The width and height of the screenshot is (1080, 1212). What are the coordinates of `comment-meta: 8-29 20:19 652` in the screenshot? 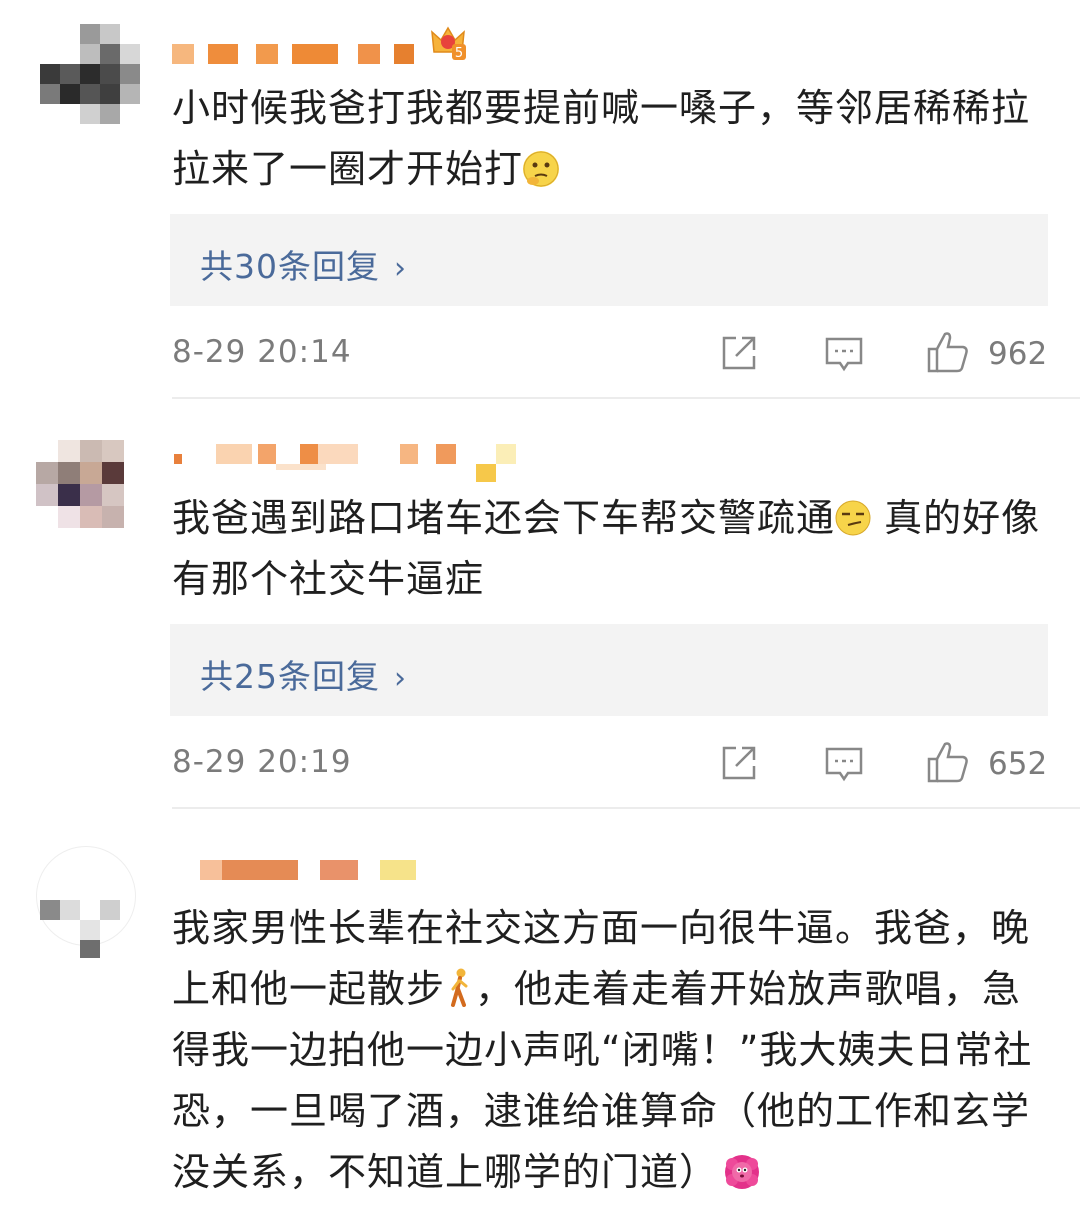 It's located at (610, 764).